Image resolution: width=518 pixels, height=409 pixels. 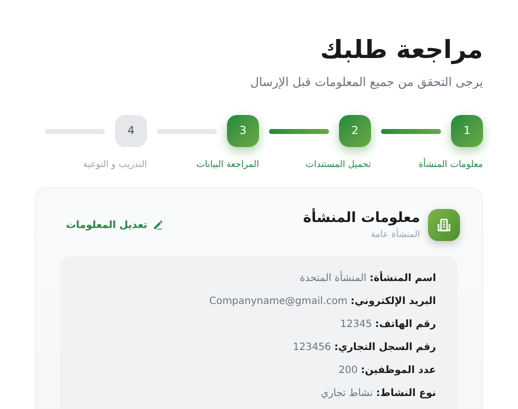 I want to click on pencil-icon, so click(x=158, y=225).